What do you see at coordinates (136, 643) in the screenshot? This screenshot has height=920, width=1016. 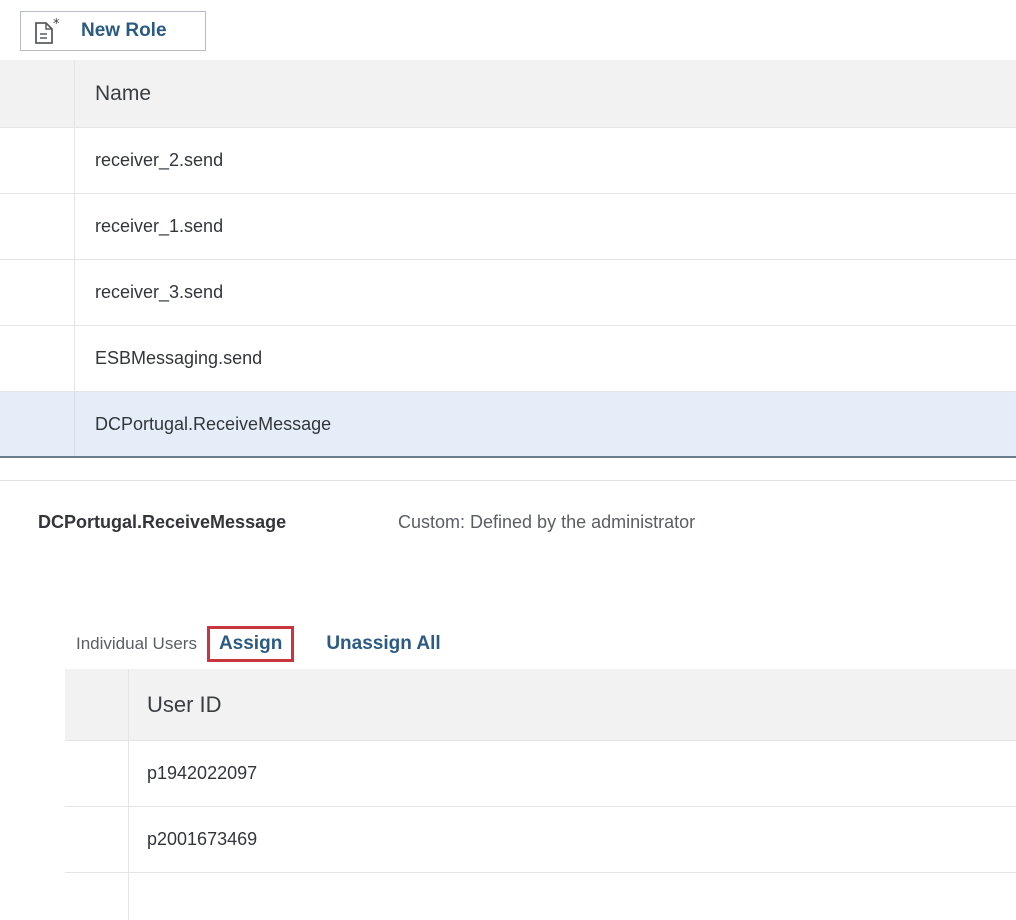 I see `individual-users-label: Individual Users` at bounding box center [136, 643].